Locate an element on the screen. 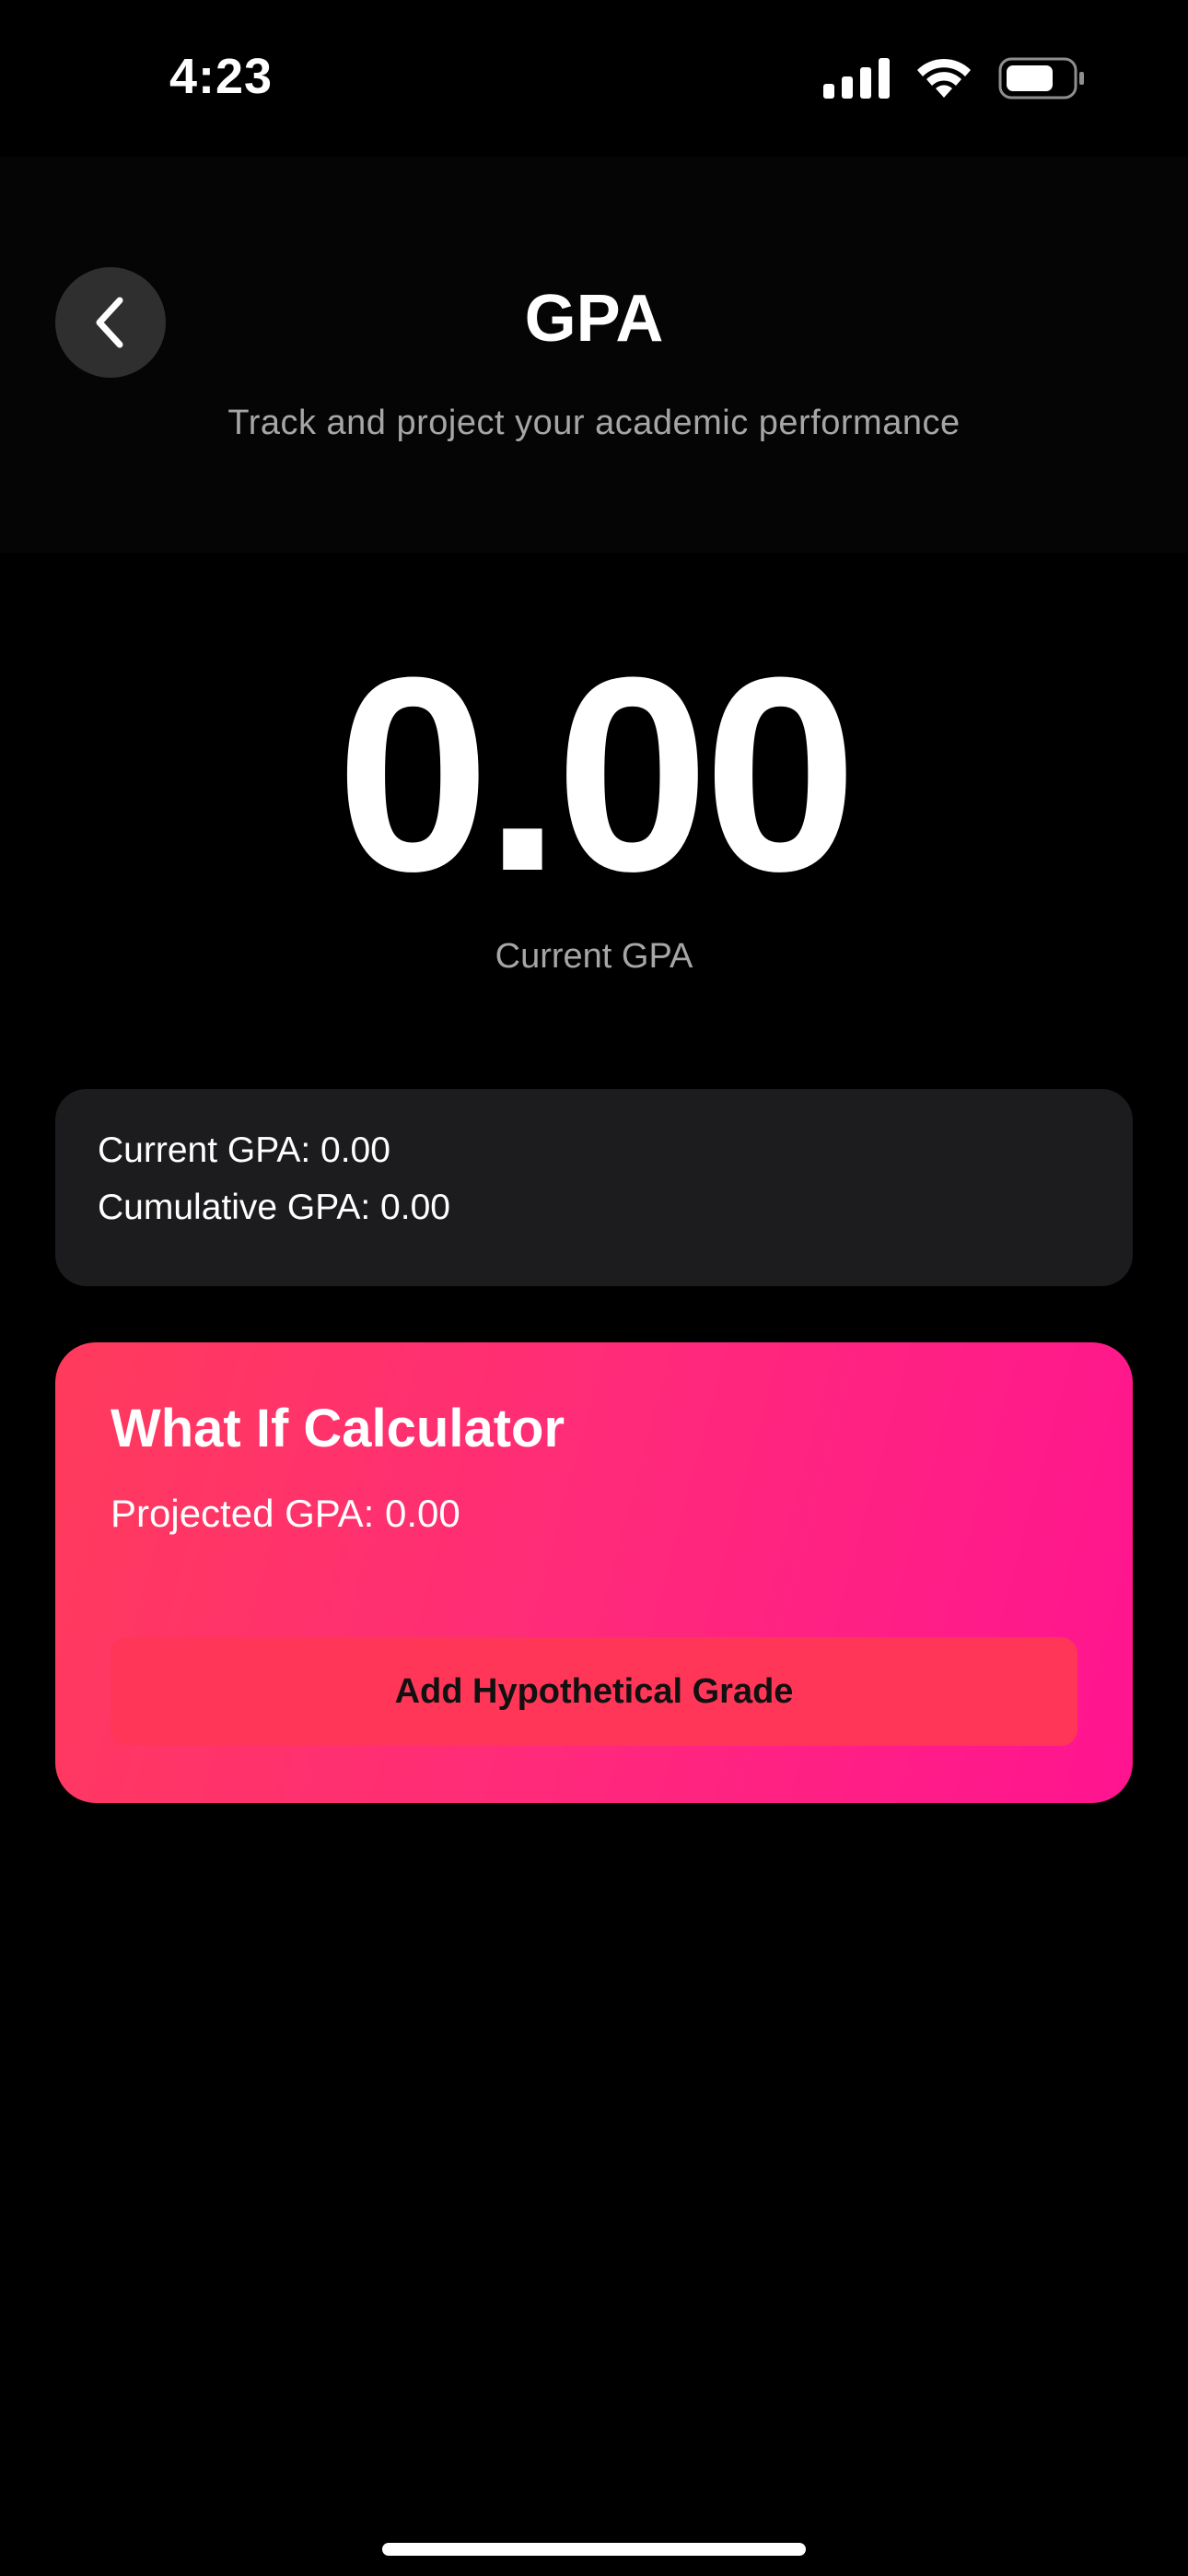 The width and height of the screenshot is (1188, 2576). gpa-value: 0.00 is located at coordinates (596, 774).